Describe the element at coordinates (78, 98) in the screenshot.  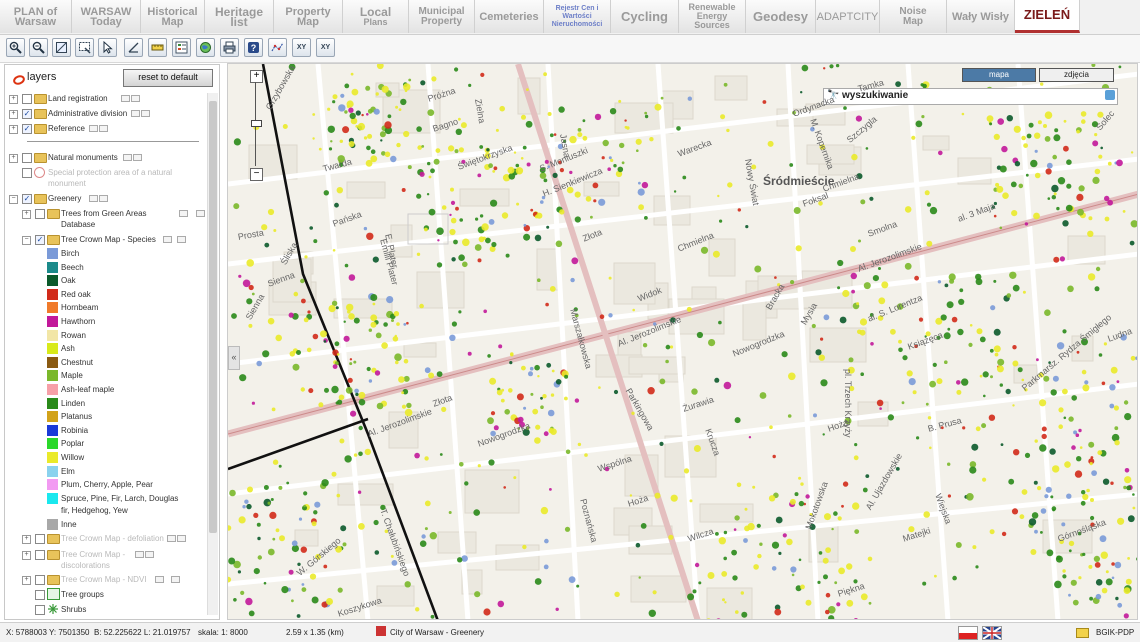
I see `layer-land-registration: Land registration` at that location.